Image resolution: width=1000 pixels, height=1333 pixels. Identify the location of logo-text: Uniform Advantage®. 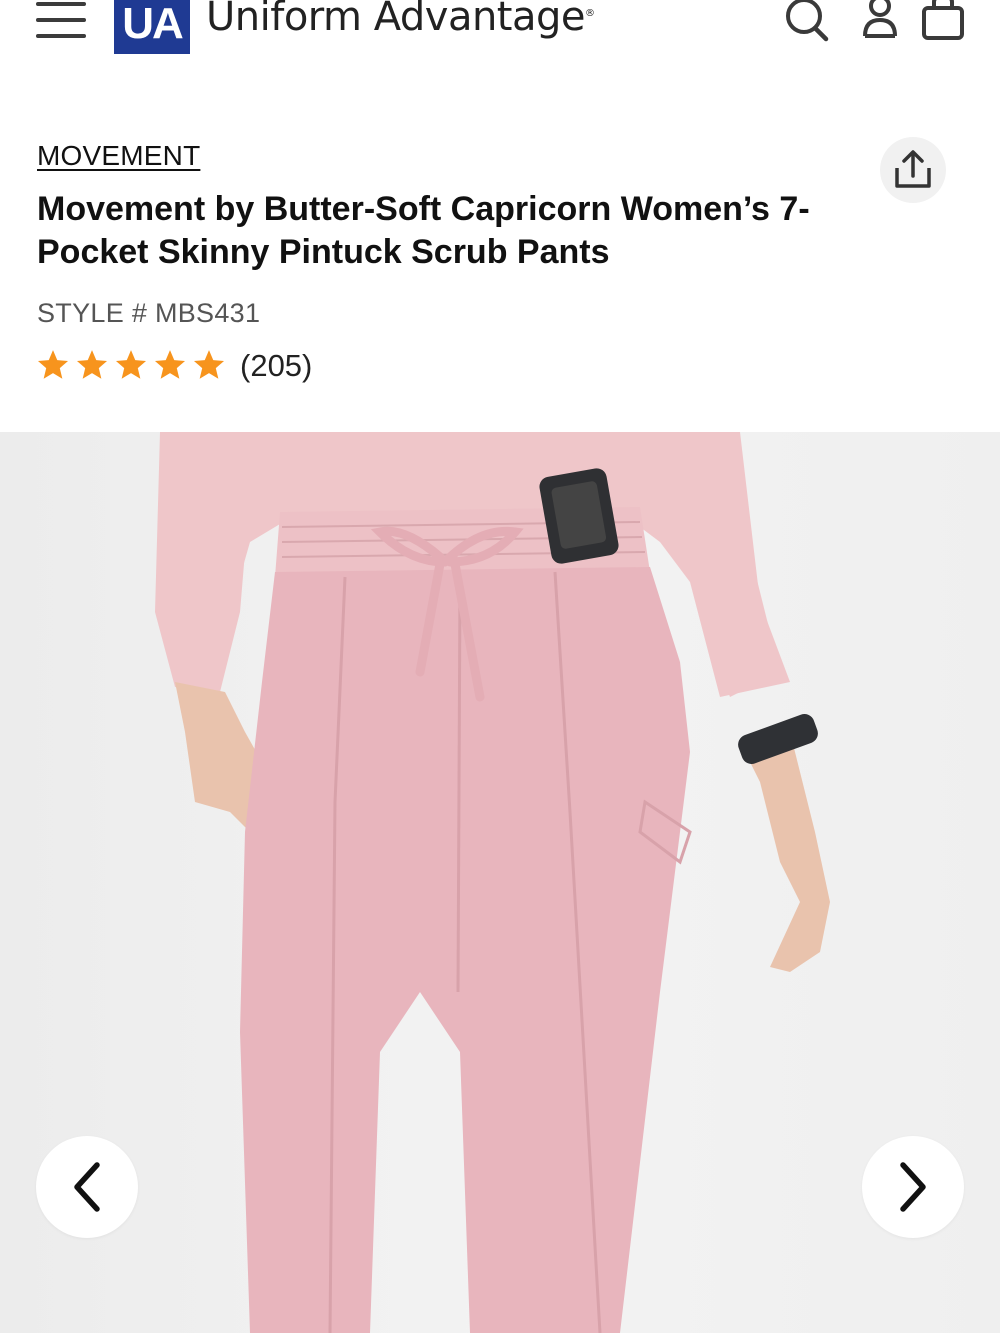
(400, 20).